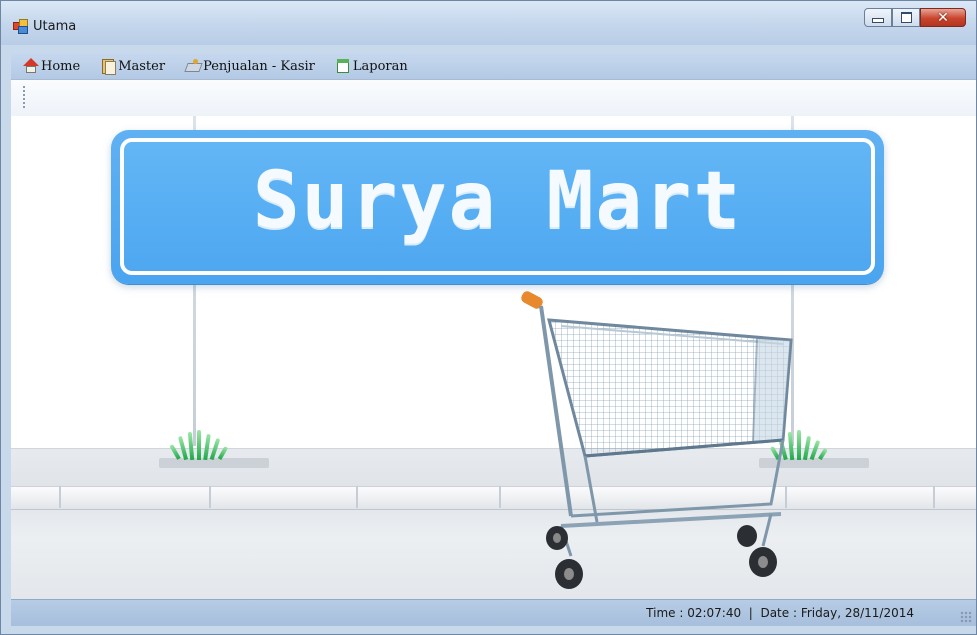  I want to click on time-label: Time :, so click(665, 613).